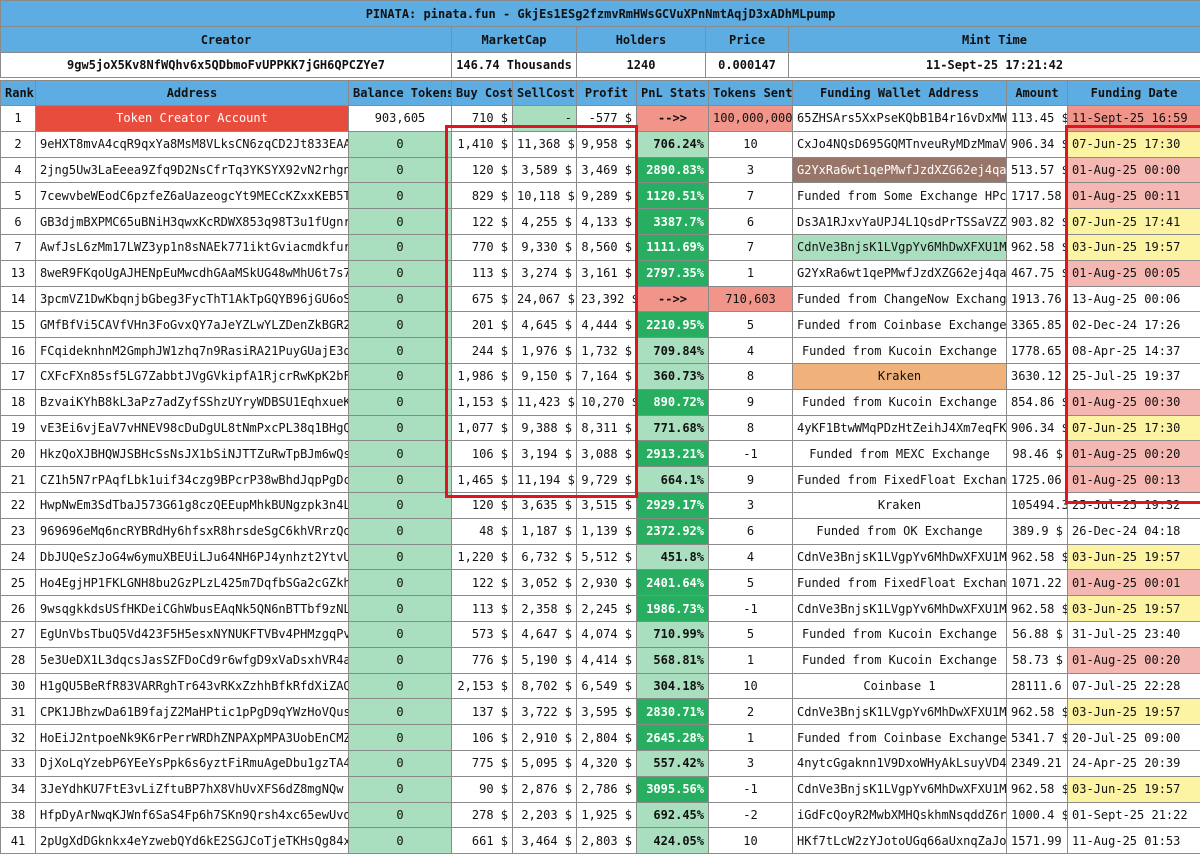 The height and width of the screenshot is (857, 1200). I want to click on pnl-cell: 360.73%, so click(672, 376).